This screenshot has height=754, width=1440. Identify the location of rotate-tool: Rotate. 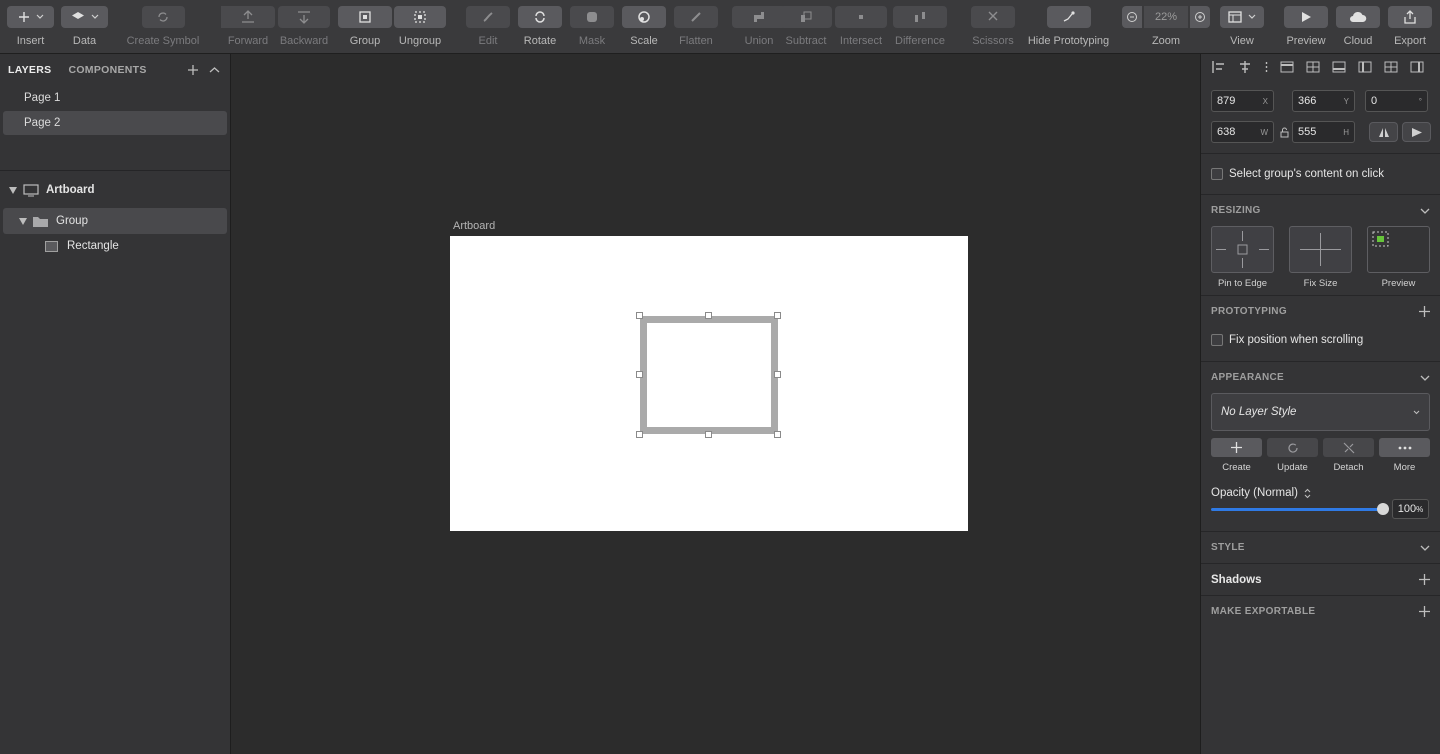
(540, 26).